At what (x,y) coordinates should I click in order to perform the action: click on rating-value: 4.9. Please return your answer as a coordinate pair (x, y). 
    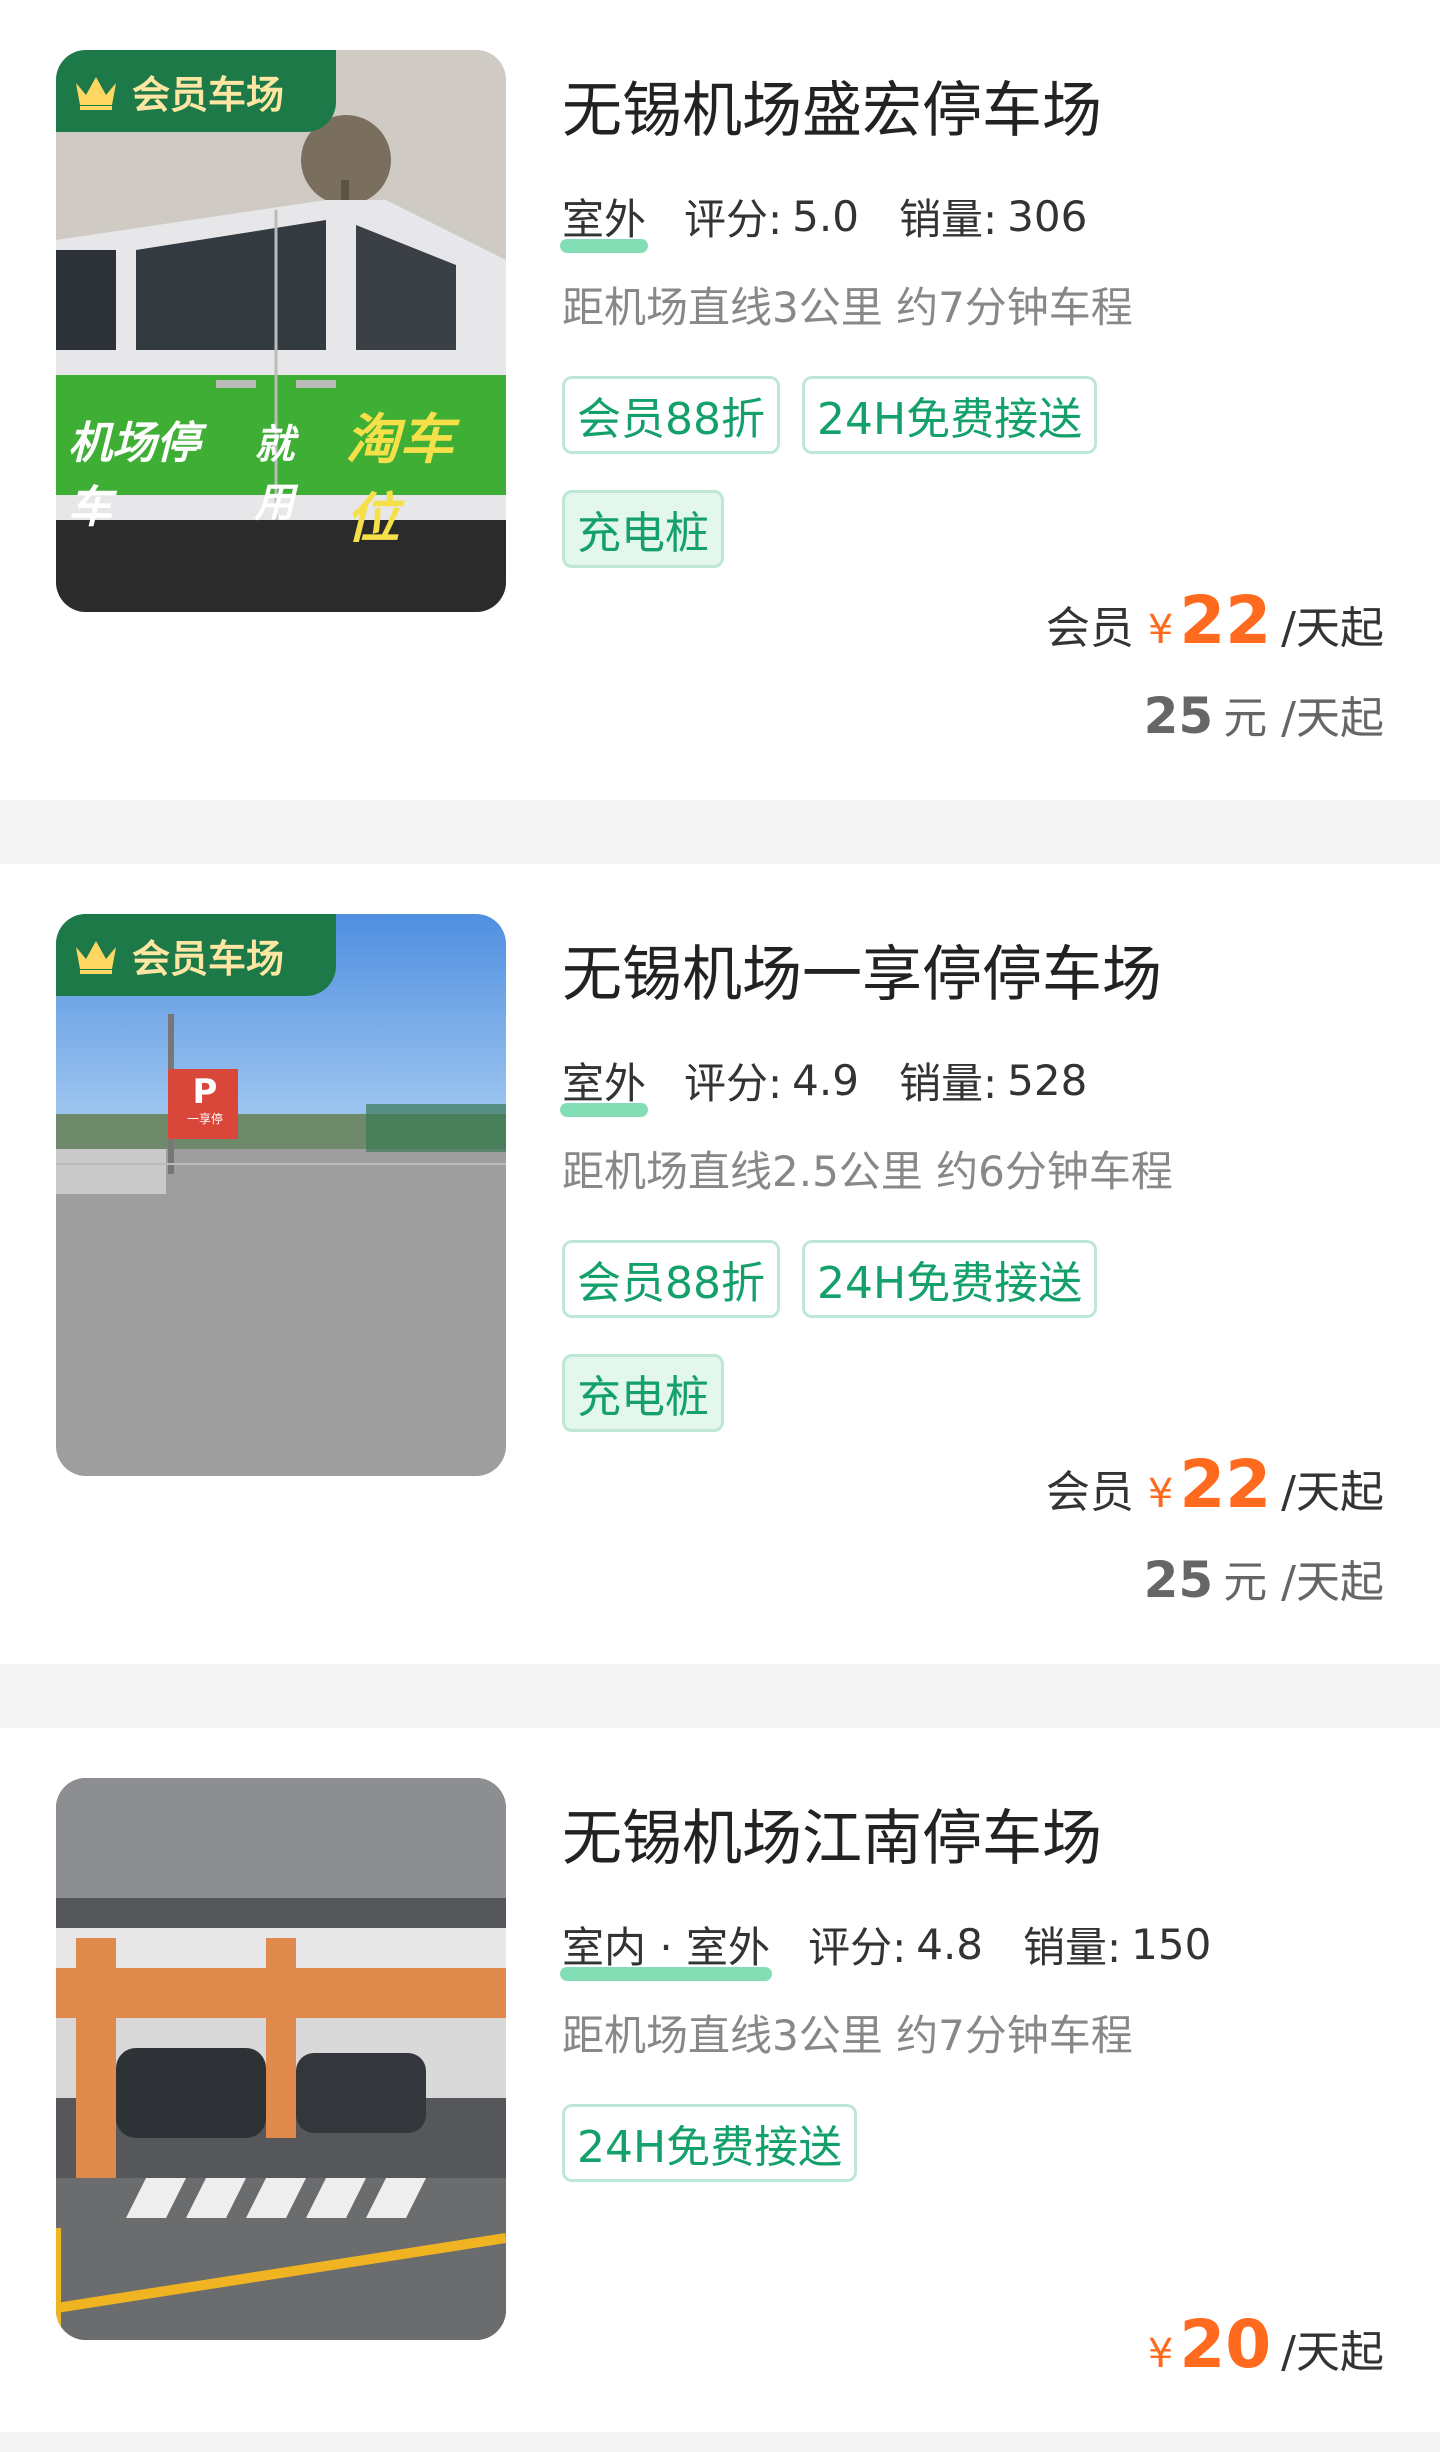
    Looking at the image, I should click on (825, 1080).